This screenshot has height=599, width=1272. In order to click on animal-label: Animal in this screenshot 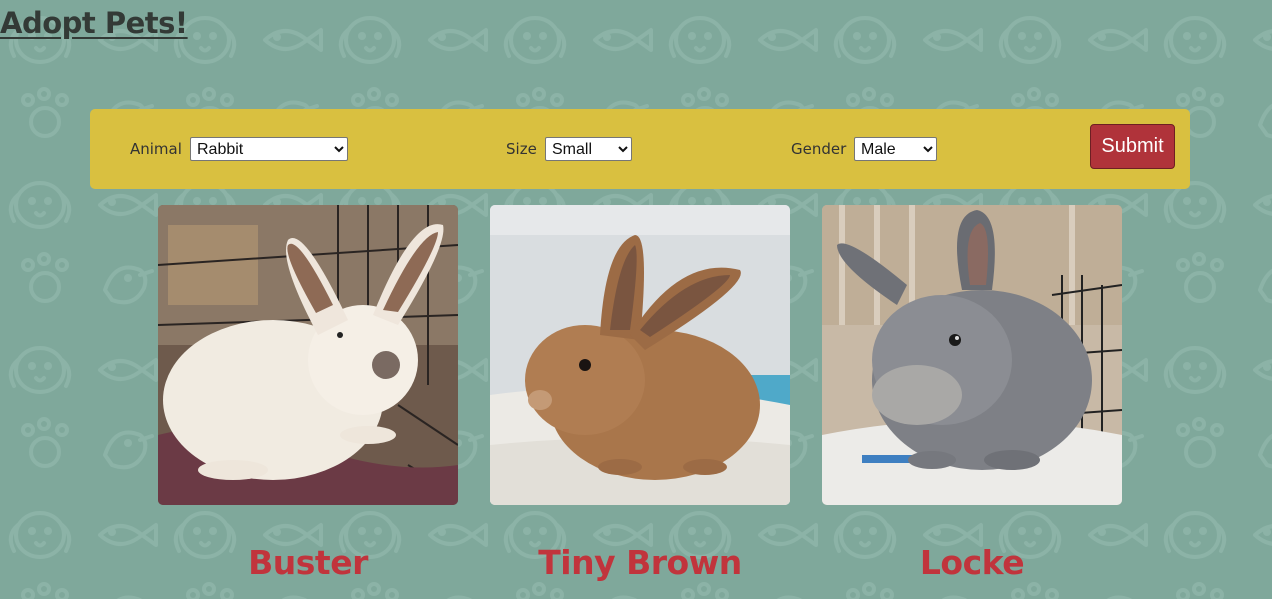, I will do `click(156, 149)`.